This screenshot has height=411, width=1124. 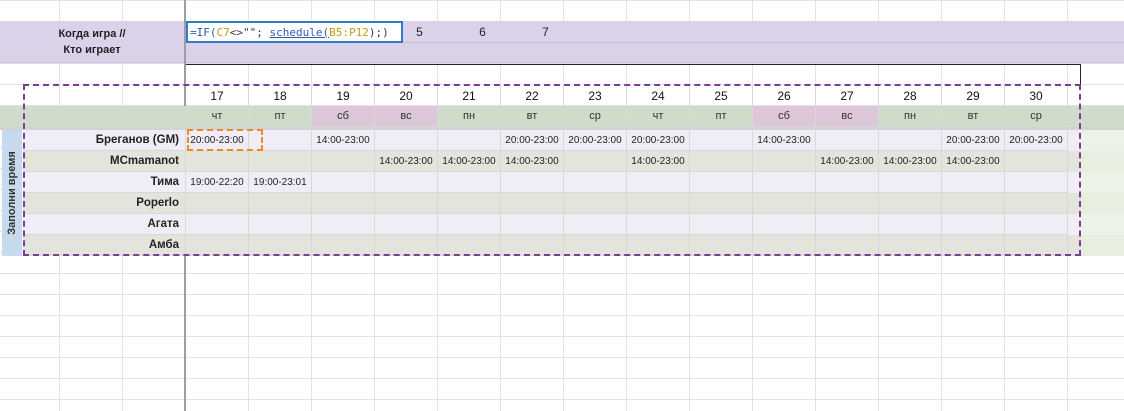 I want to click on player-name-5: Агата, so click(x=104, y=224).